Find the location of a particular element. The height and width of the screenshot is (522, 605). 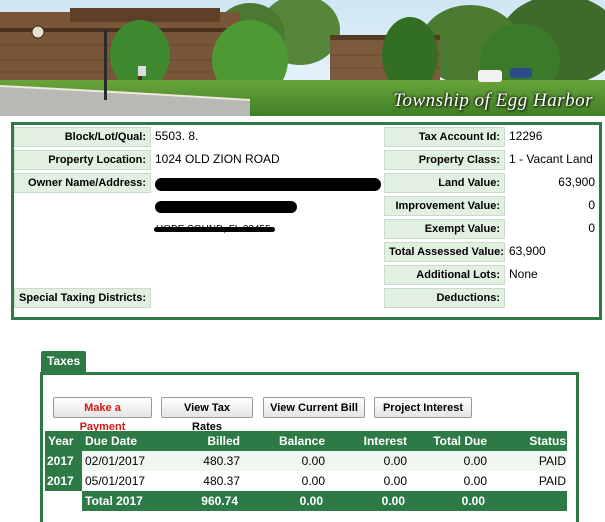

land-value-value: 63,900 is located at coordinates (576, 182).